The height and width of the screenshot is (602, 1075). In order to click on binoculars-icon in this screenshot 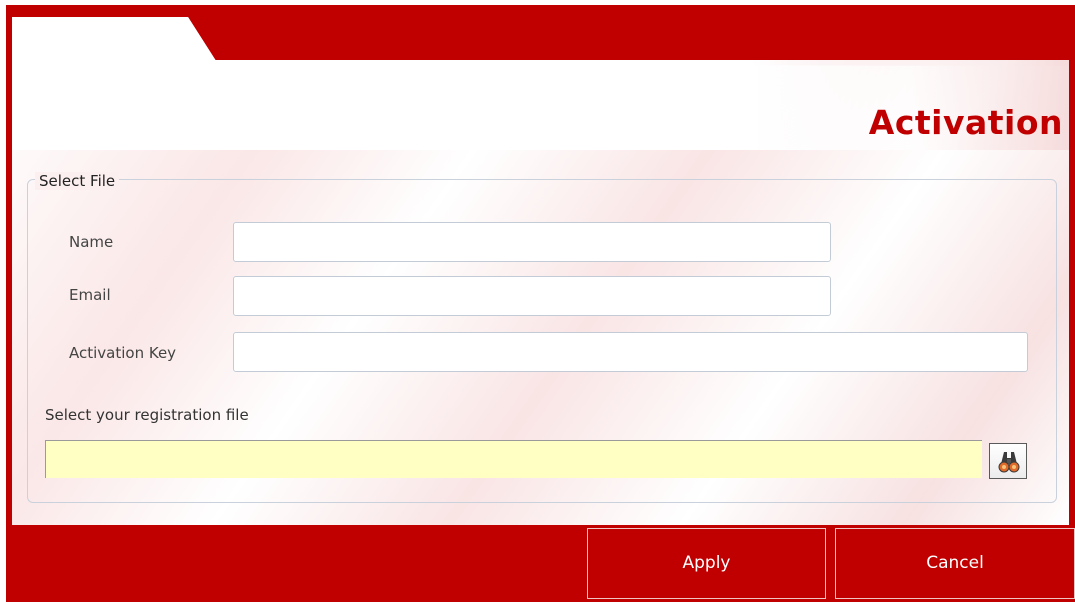, I will do `click(1009, 462)`.